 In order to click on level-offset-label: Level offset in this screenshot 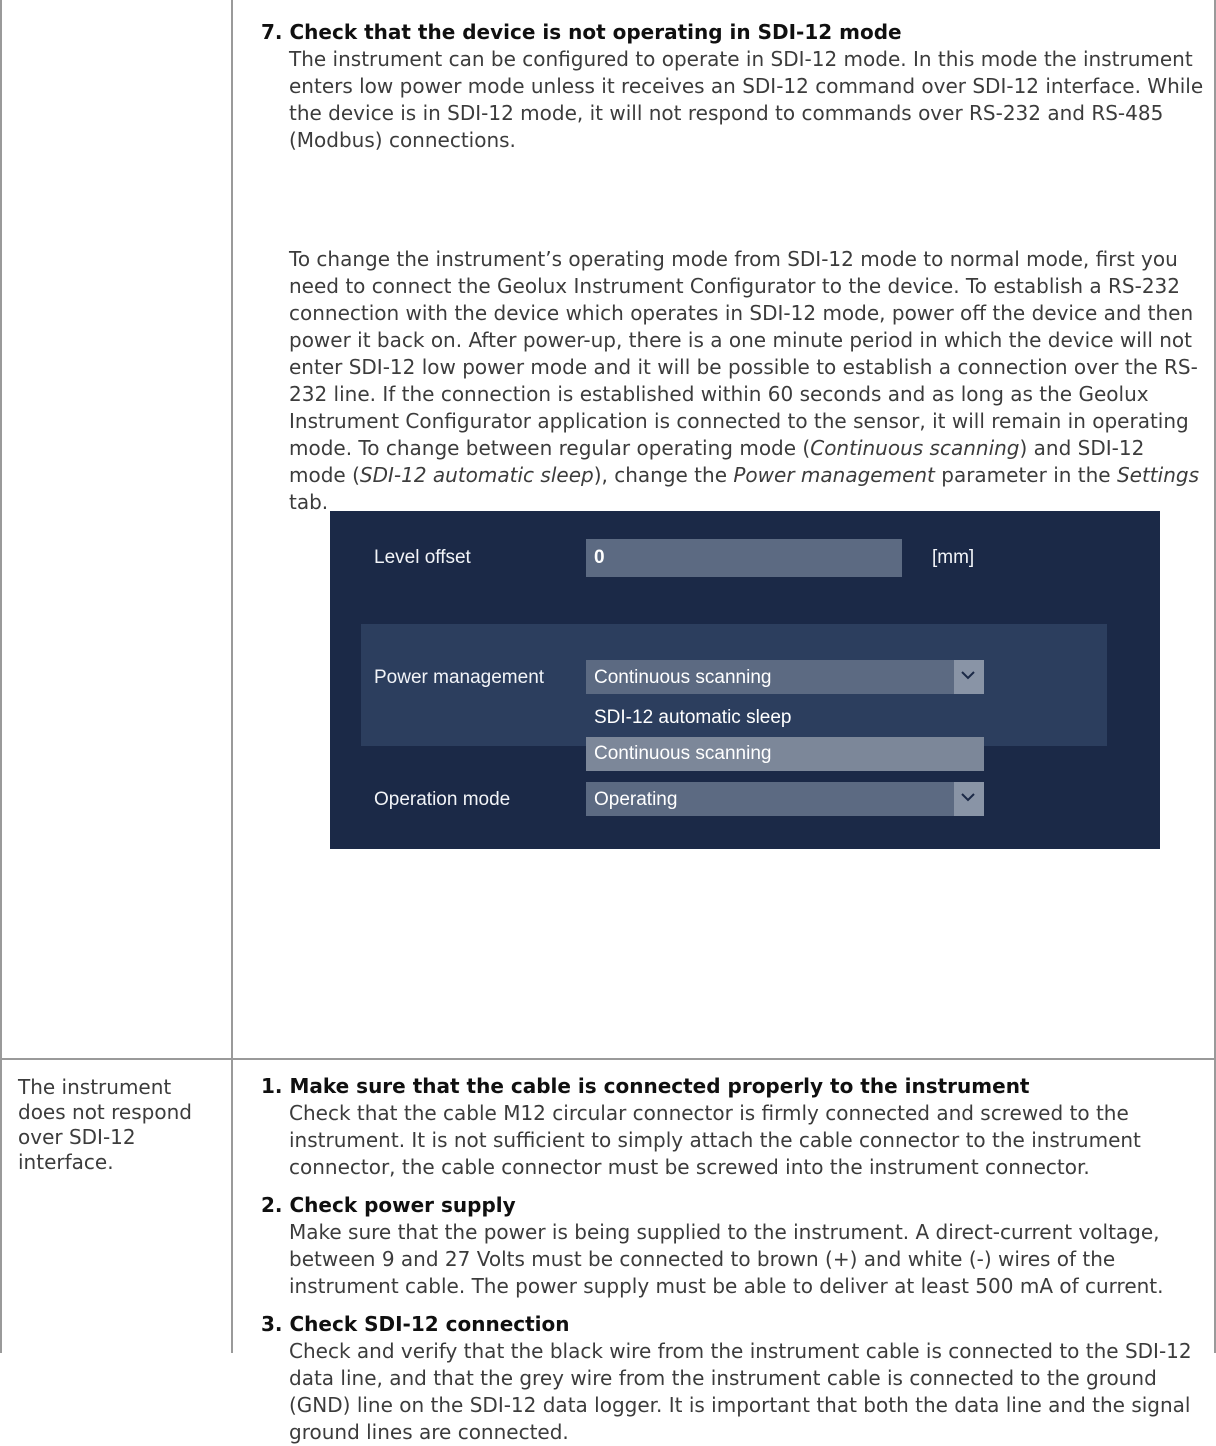, I will do `click(422, 557)`.